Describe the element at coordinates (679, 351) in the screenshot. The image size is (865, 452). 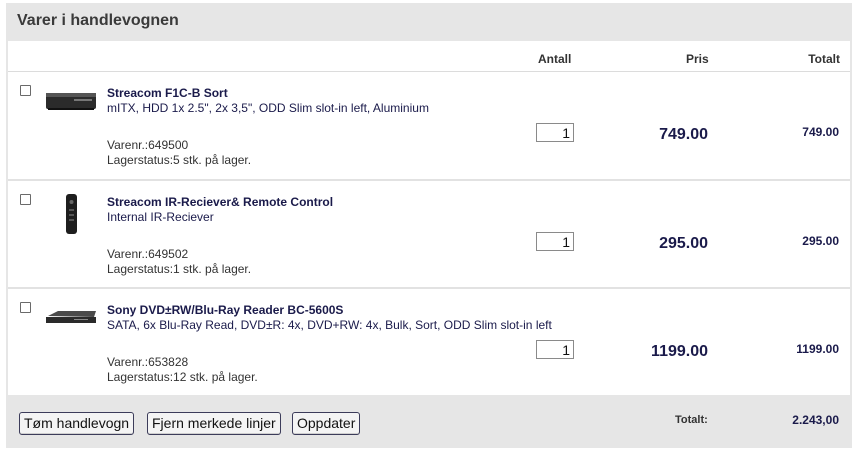
I see `unit-price: 1199.00` at that location.